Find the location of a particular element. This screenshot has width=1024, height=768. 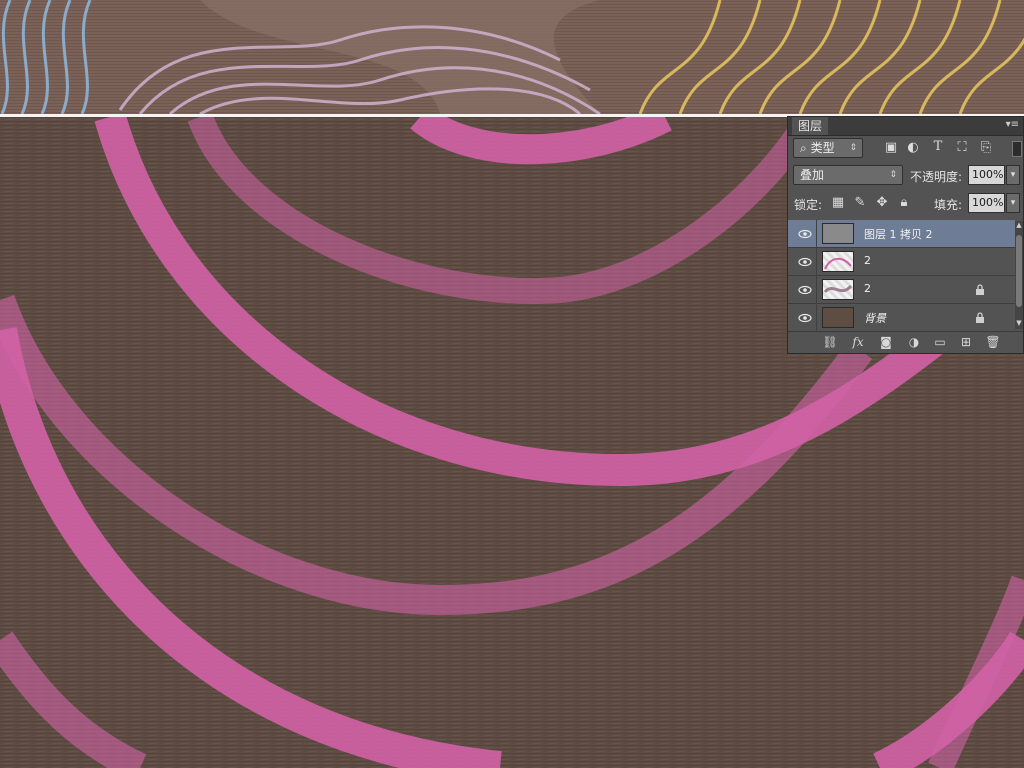

layers-scrollbar: ▲ ▼ is located at coordinates (1019, 275).